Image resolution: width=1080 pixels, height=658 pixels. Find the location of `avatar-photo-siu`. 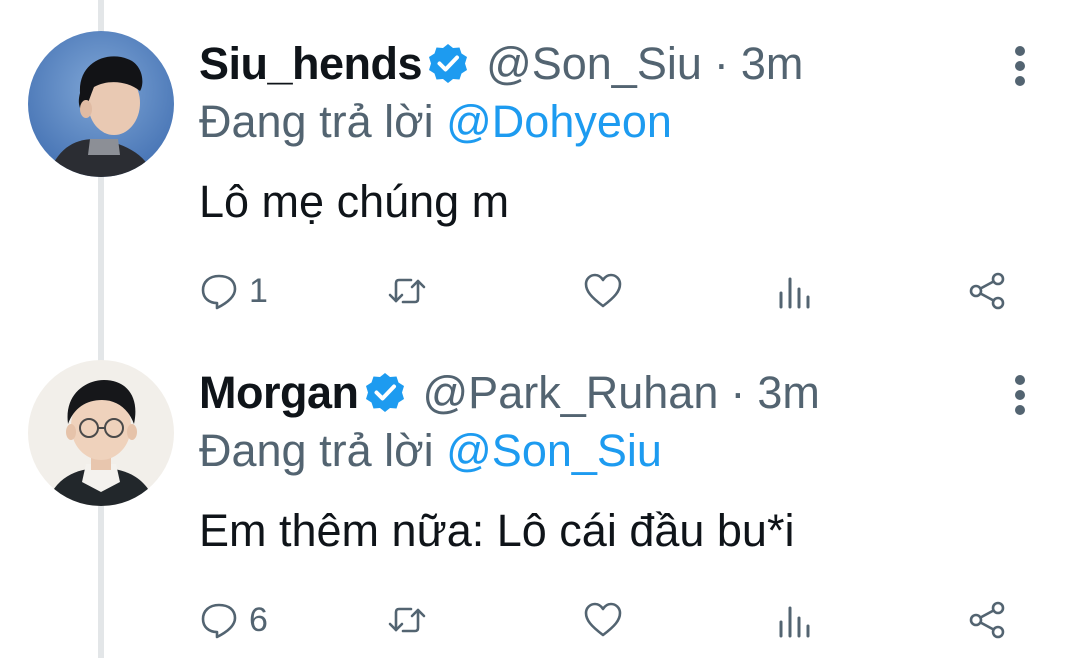

avatar-photo-siu is located at coordinates (101, 104).